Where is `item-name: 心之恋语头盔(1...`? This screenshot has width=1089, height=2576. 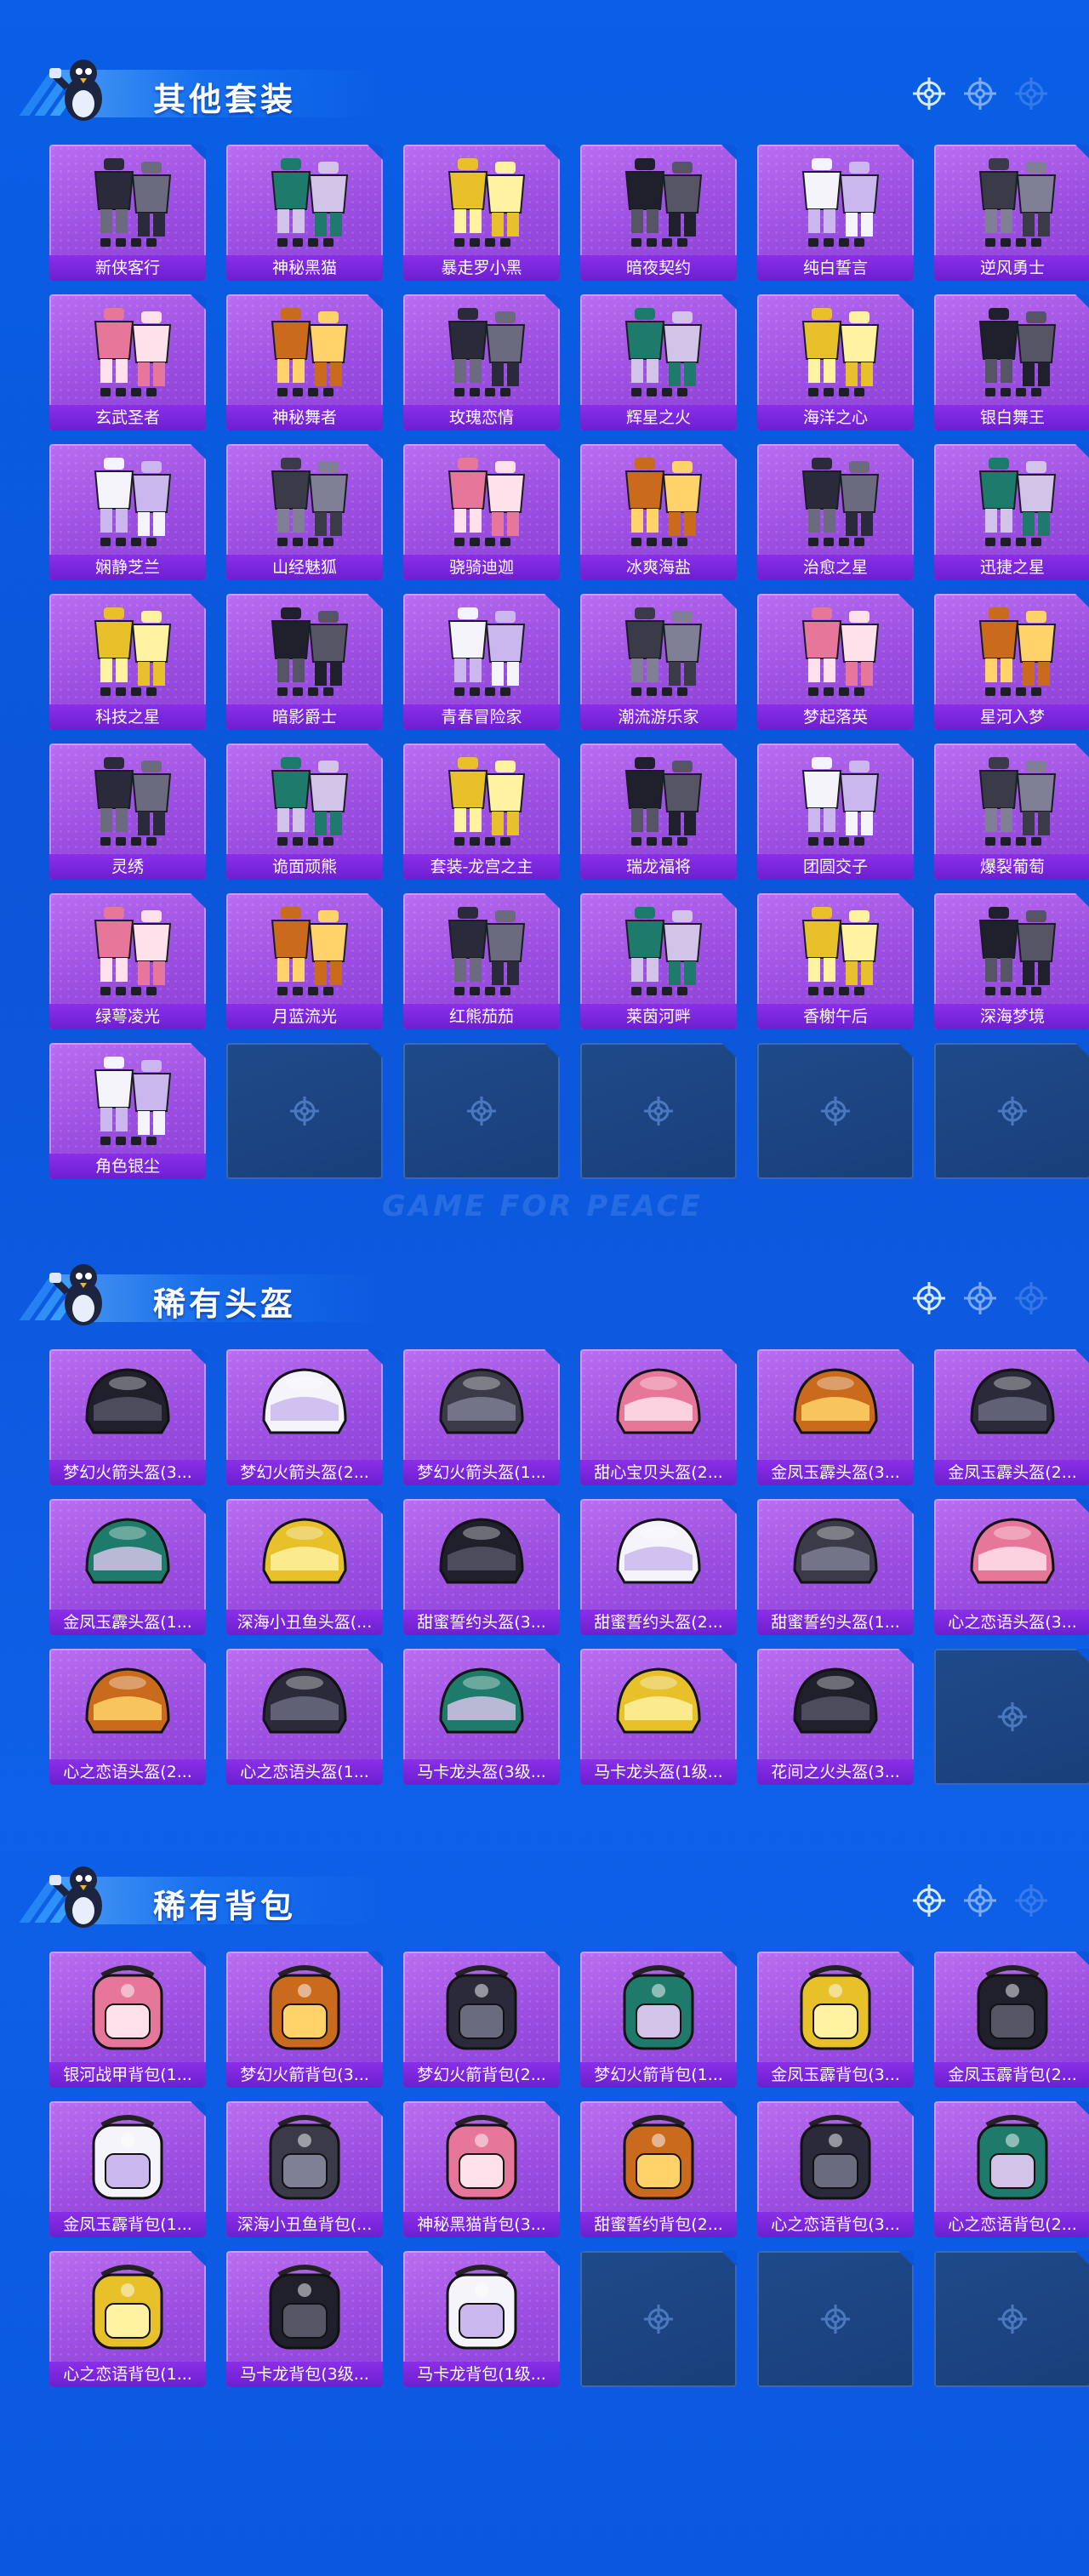 item-name: 心之恋语头盔(1... is located at coordinates (304, 1772).